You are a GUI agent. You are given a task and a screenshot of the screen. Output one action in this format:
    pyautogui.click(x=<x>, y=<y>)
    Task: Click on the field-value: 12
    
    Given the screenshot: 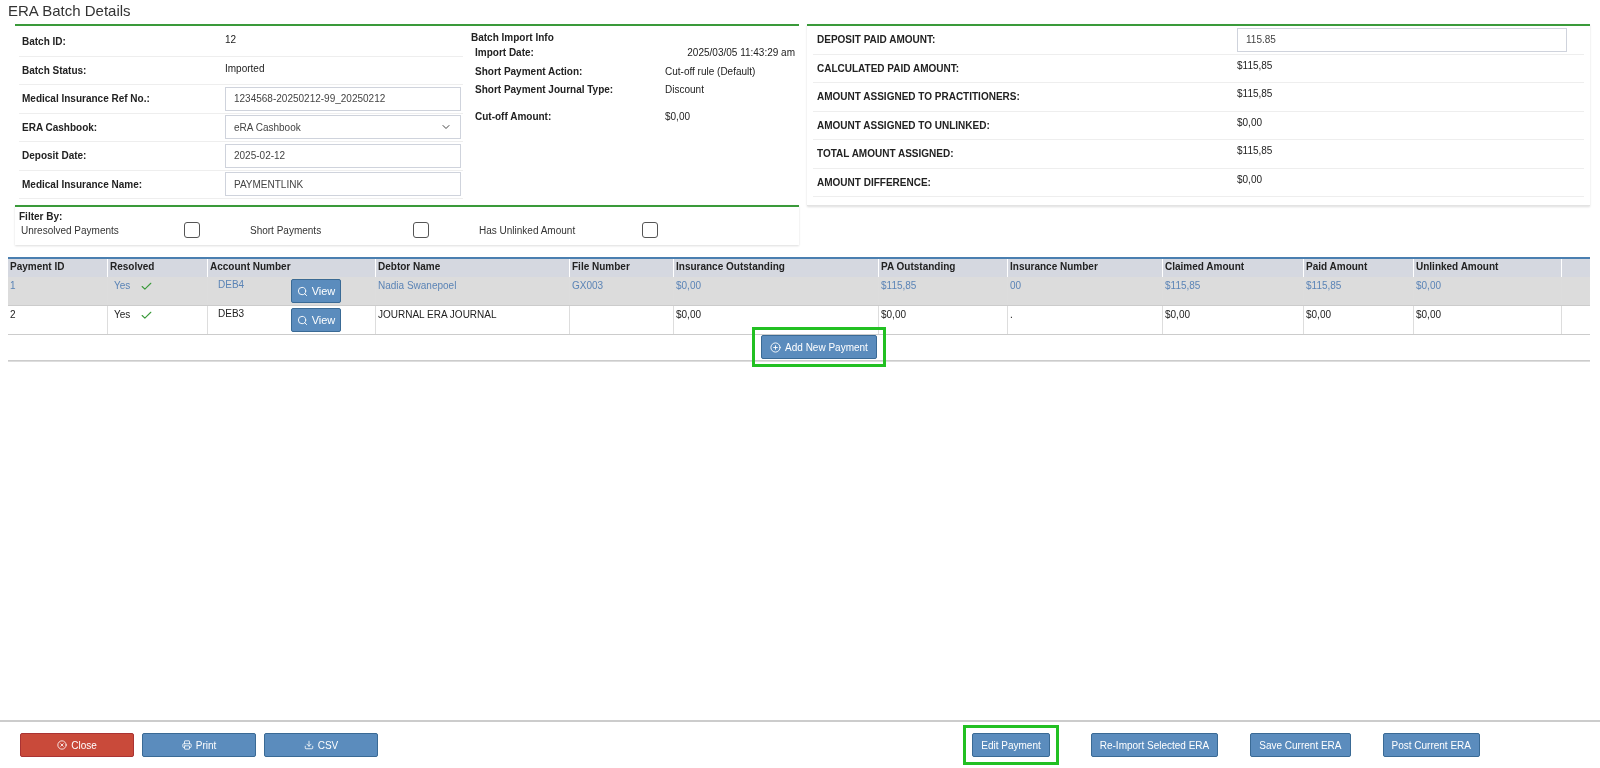 What is the action you would take?
    pyautogui.click(x=231, y=39)
    